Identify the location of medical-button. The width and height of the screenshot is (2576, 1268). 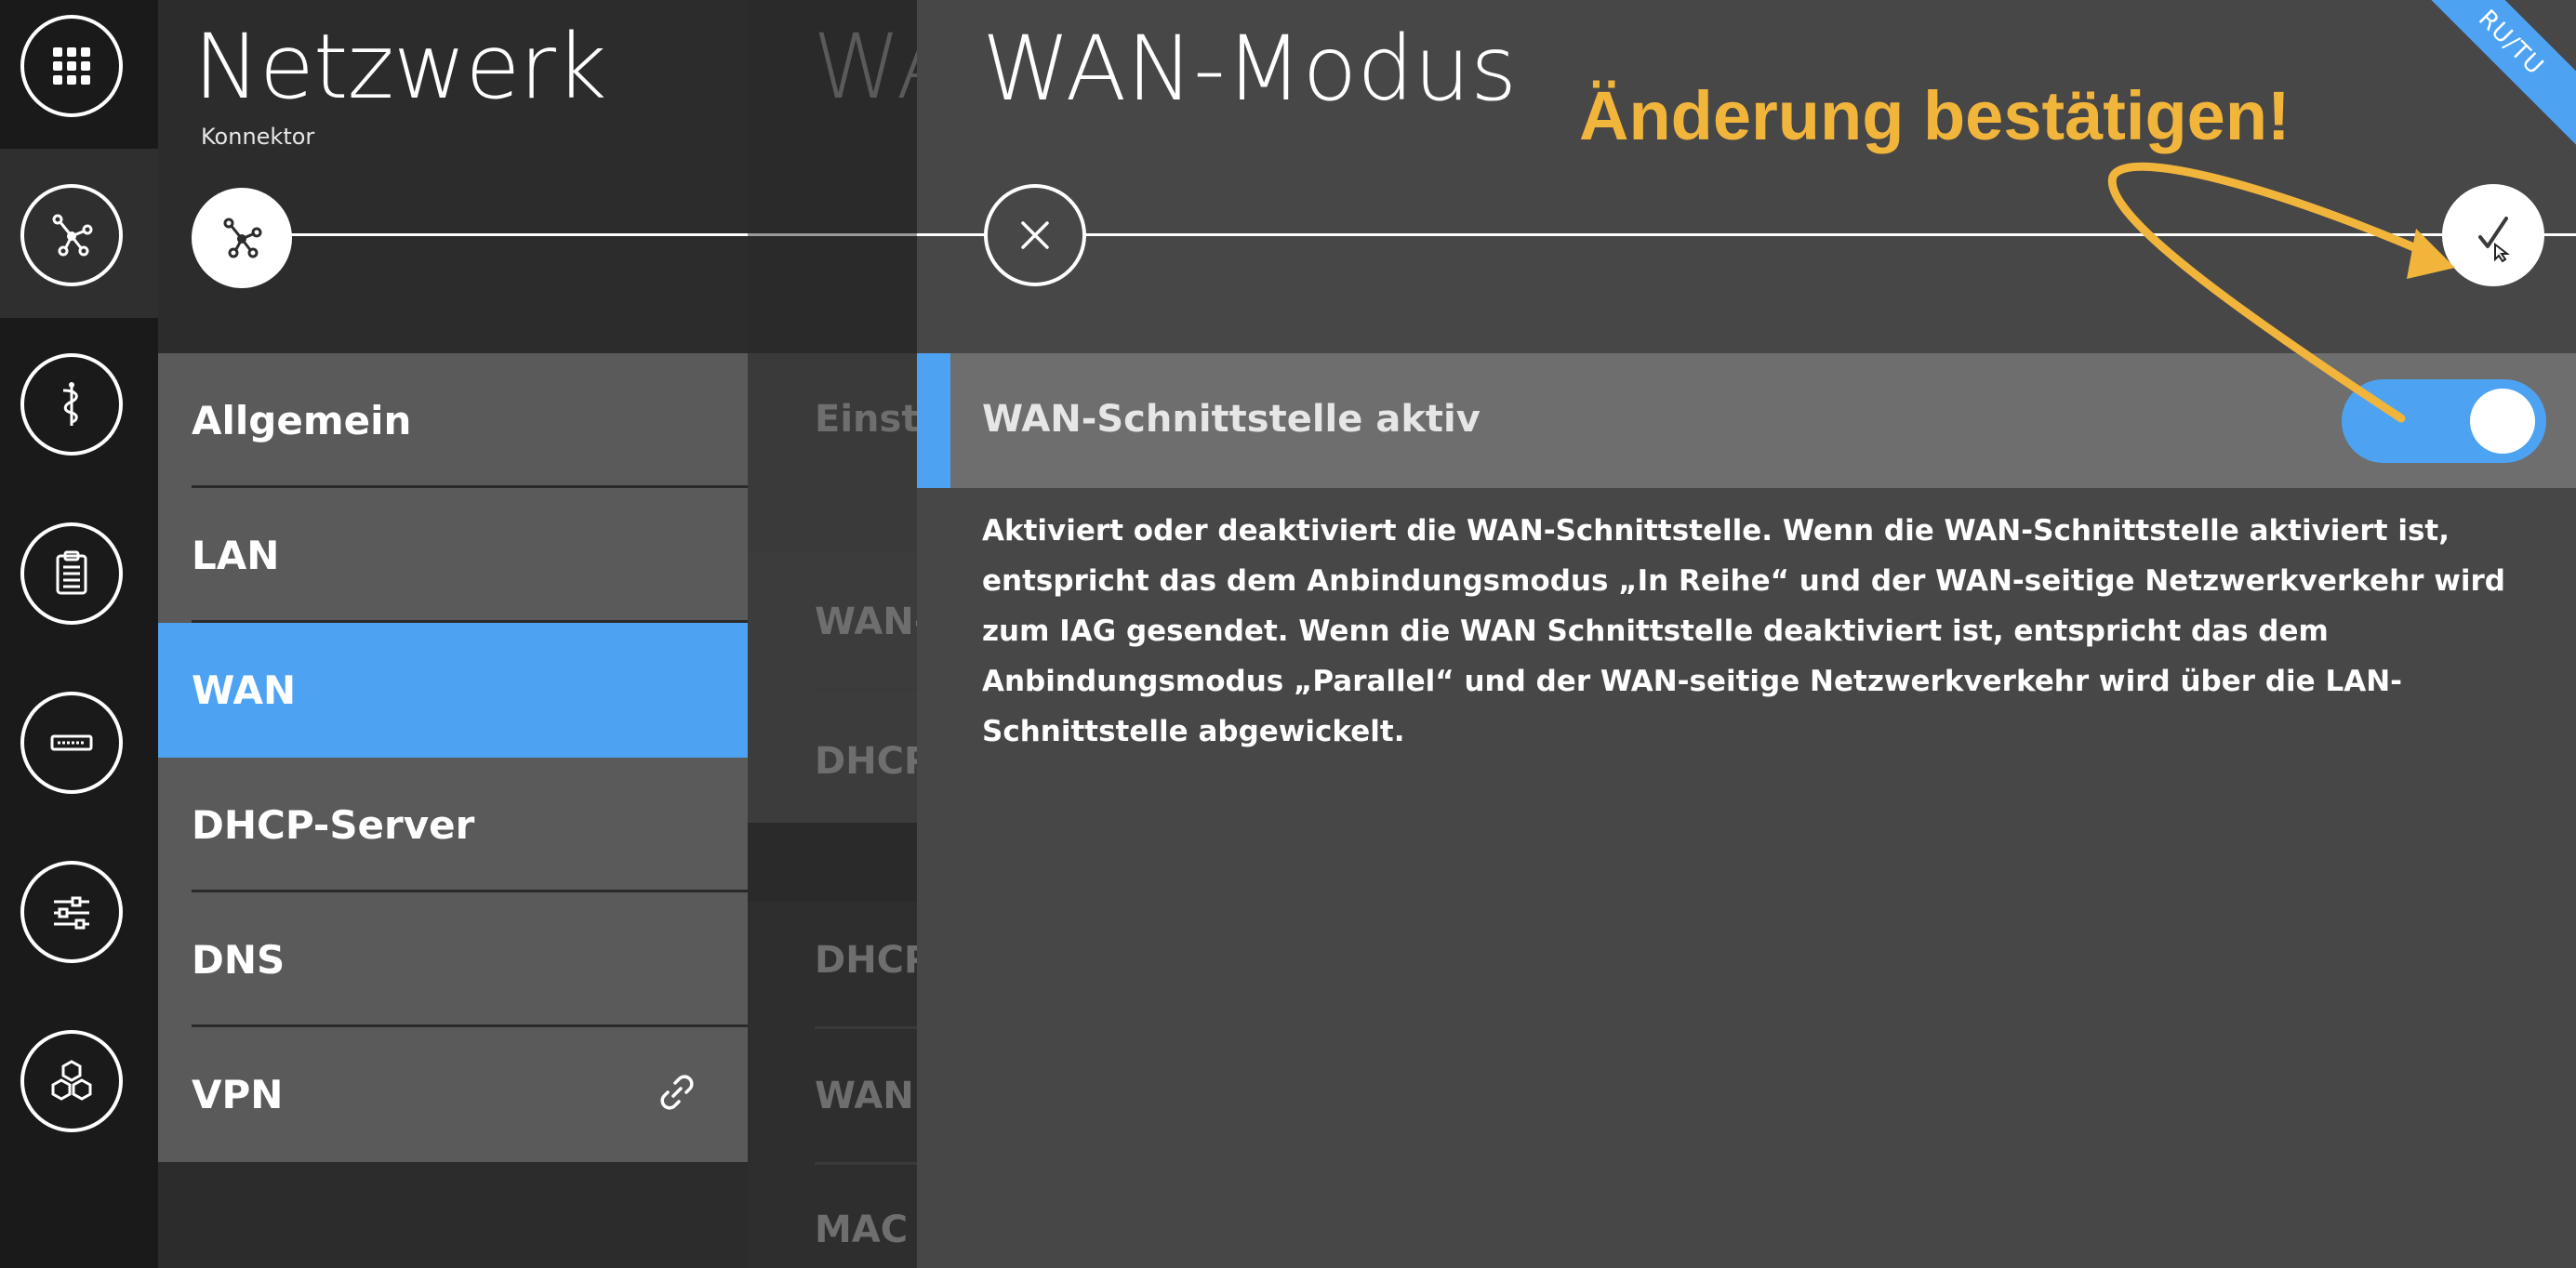
(71, 404).